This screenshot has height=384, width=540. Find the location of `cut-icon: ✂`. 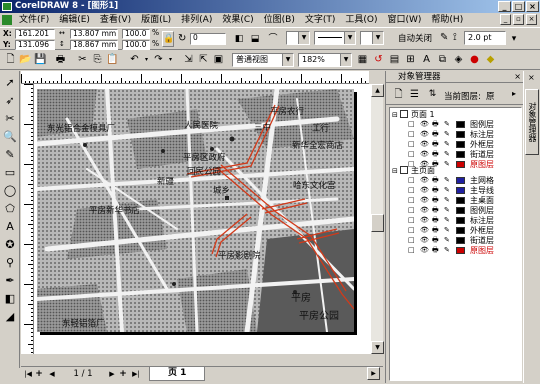

cut-icon: ✂ is located at coordinates (82, 59).